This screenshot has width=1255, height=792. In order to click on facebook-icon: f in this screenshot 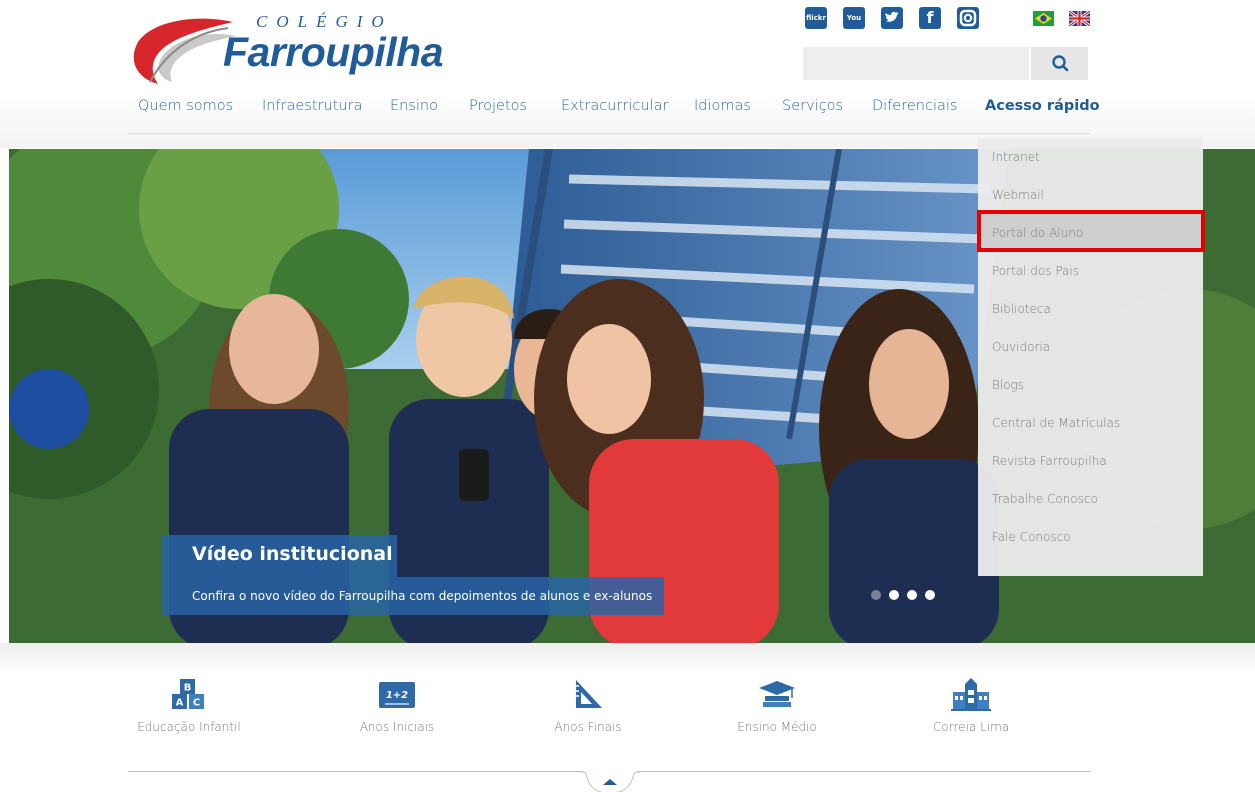, I will do `click(930, 18)`.